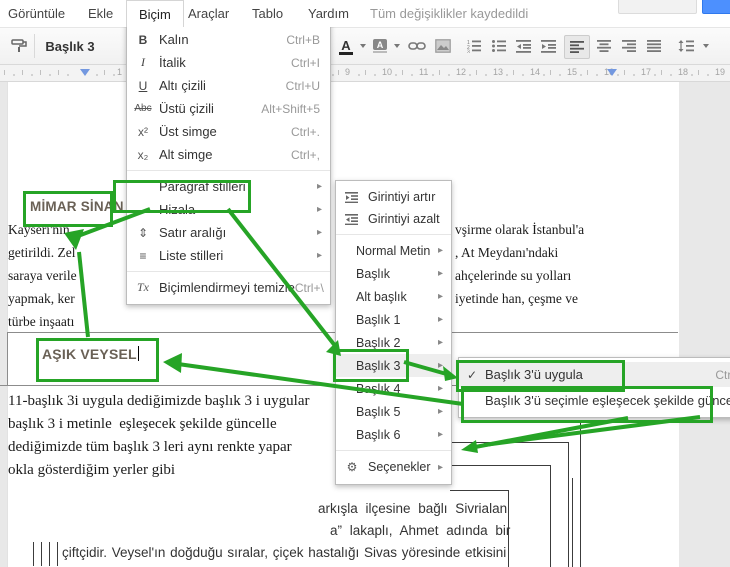 This screenshot has width=730, height=567. What do you see at coordinates (143, 39) in the screenshot?
I see `bold-icon: B` at bounding box center [143, 39].